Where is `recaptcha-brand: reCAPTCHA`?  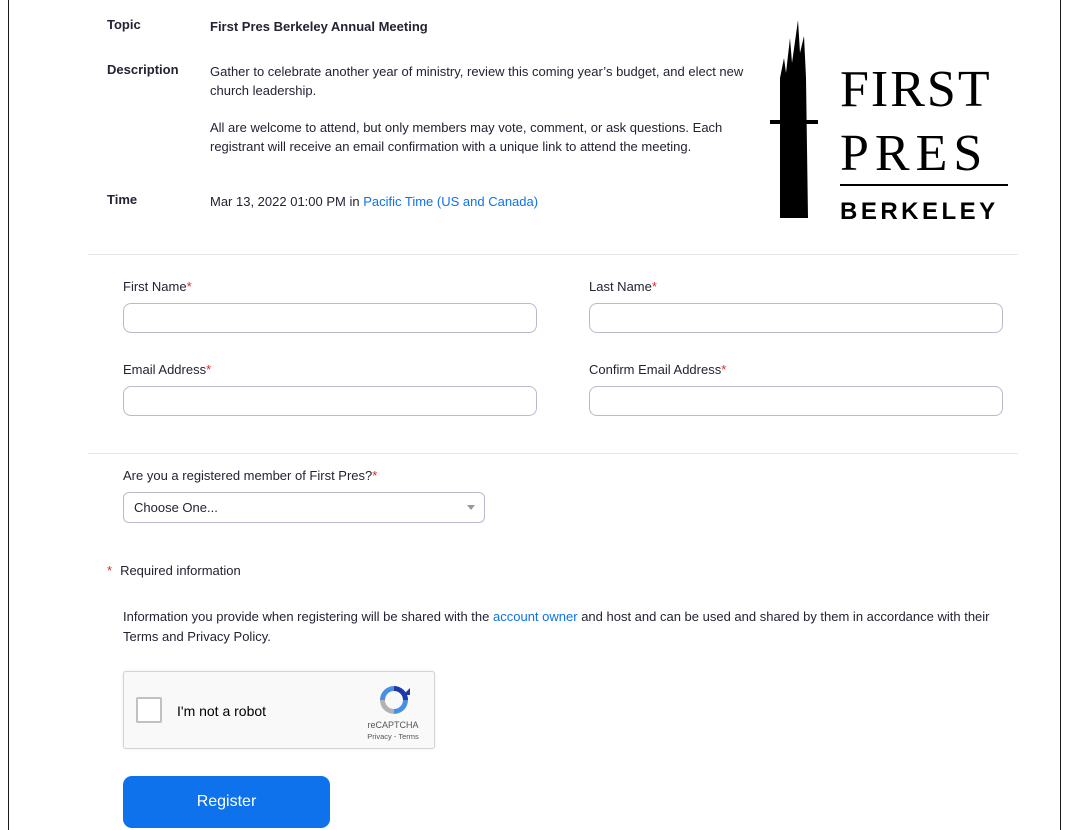 recaptcha-brand: reCAPTCHA is located at coordinates (393, 725).